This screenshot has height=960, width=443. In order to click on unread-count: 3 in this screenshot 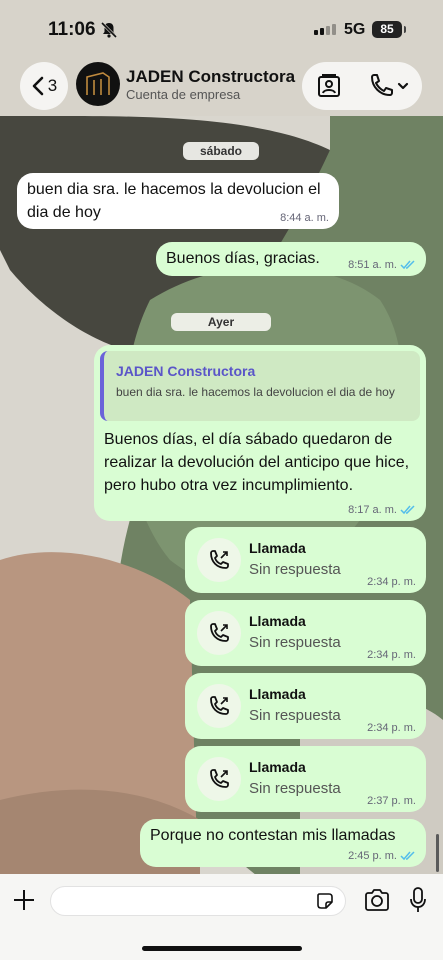, I will do `click(52, 85)`.